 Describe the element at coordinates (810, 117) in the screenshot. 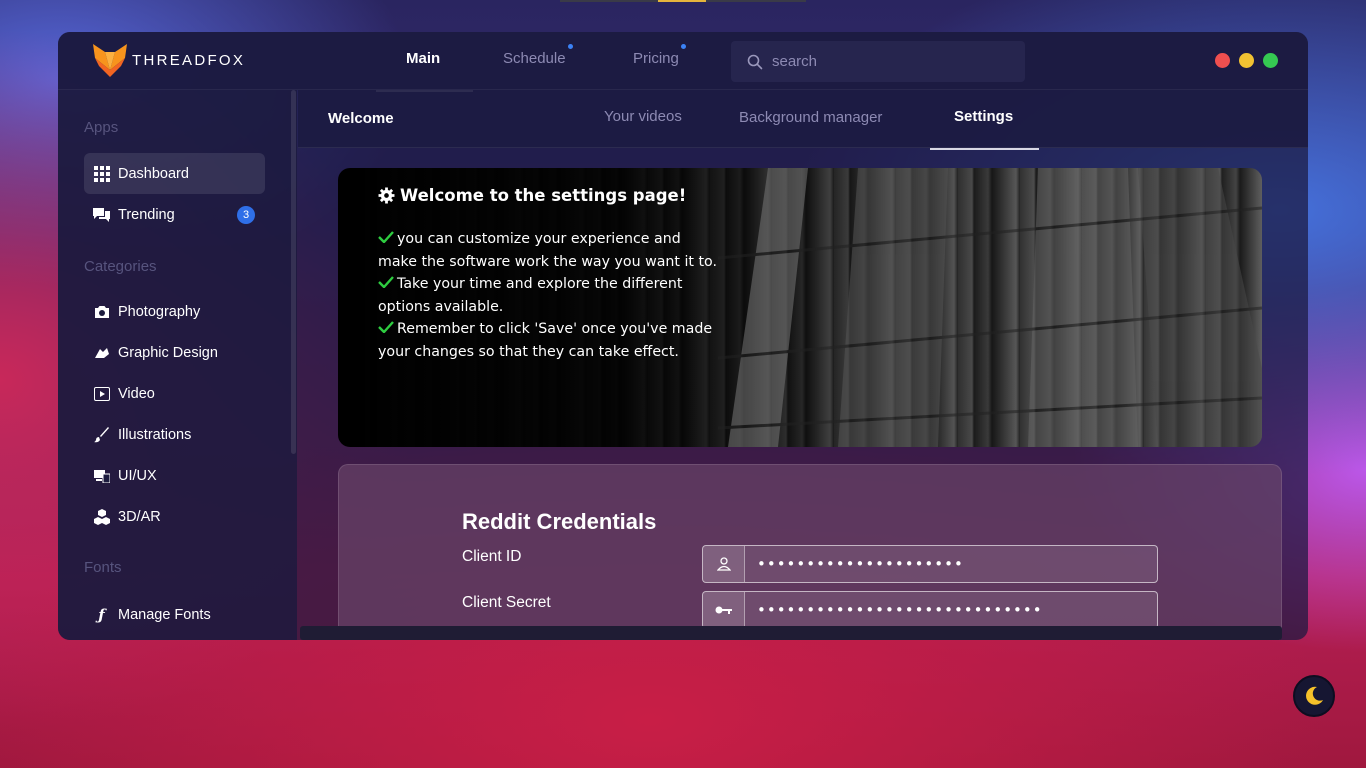

I see `tab-background-manager: Background manager` at that location.